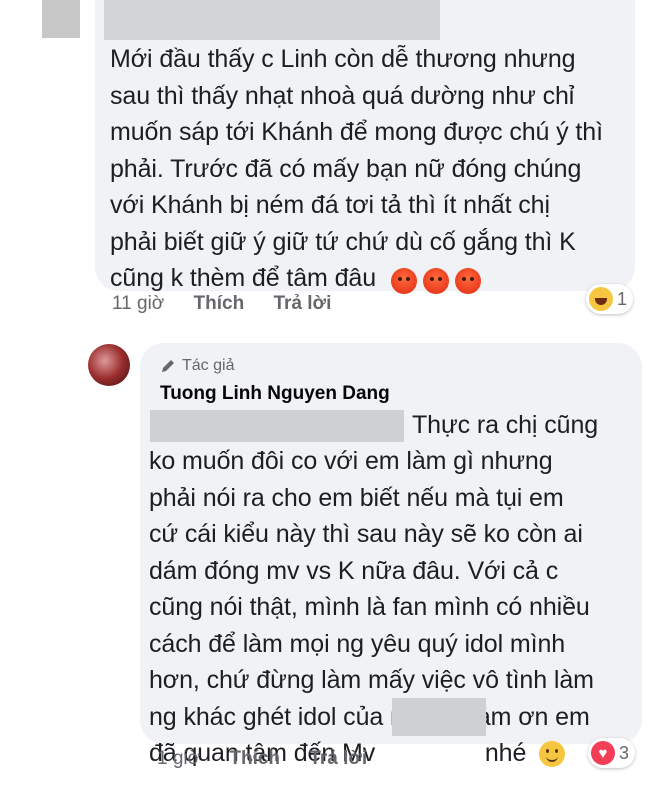  I want to click on author-tag-label: Tác giả, so click(208, 365).